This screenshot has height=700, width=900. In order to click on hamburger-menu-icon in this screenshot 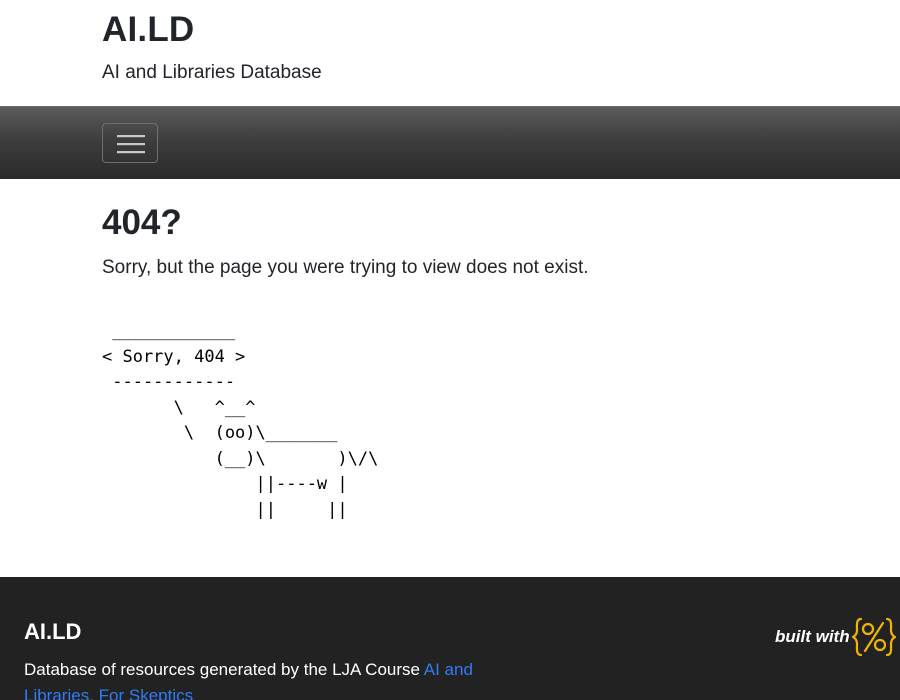, I will do `click(131, 144)`.